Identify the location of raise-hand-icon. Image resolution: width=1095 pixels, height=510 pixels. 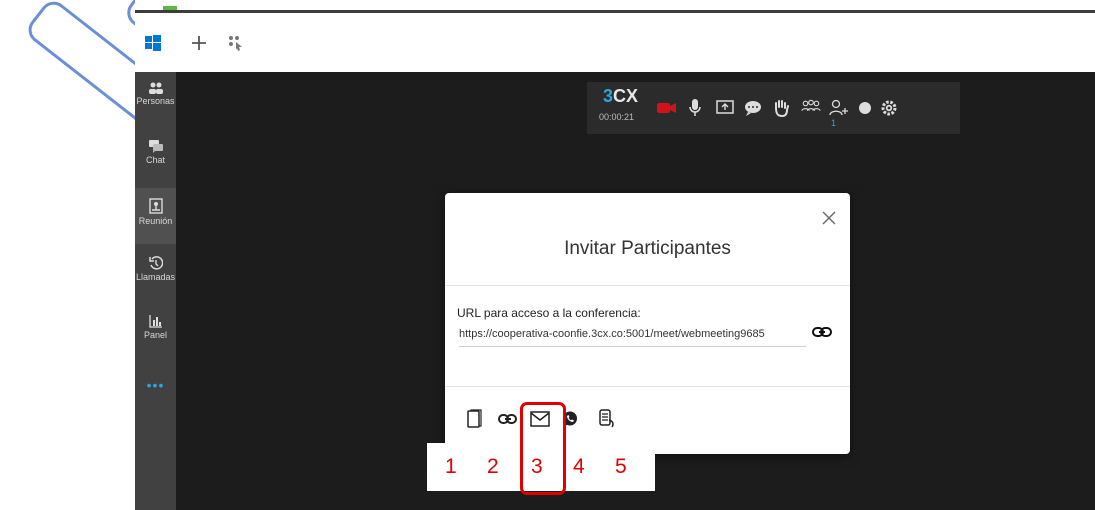
(781, 108).